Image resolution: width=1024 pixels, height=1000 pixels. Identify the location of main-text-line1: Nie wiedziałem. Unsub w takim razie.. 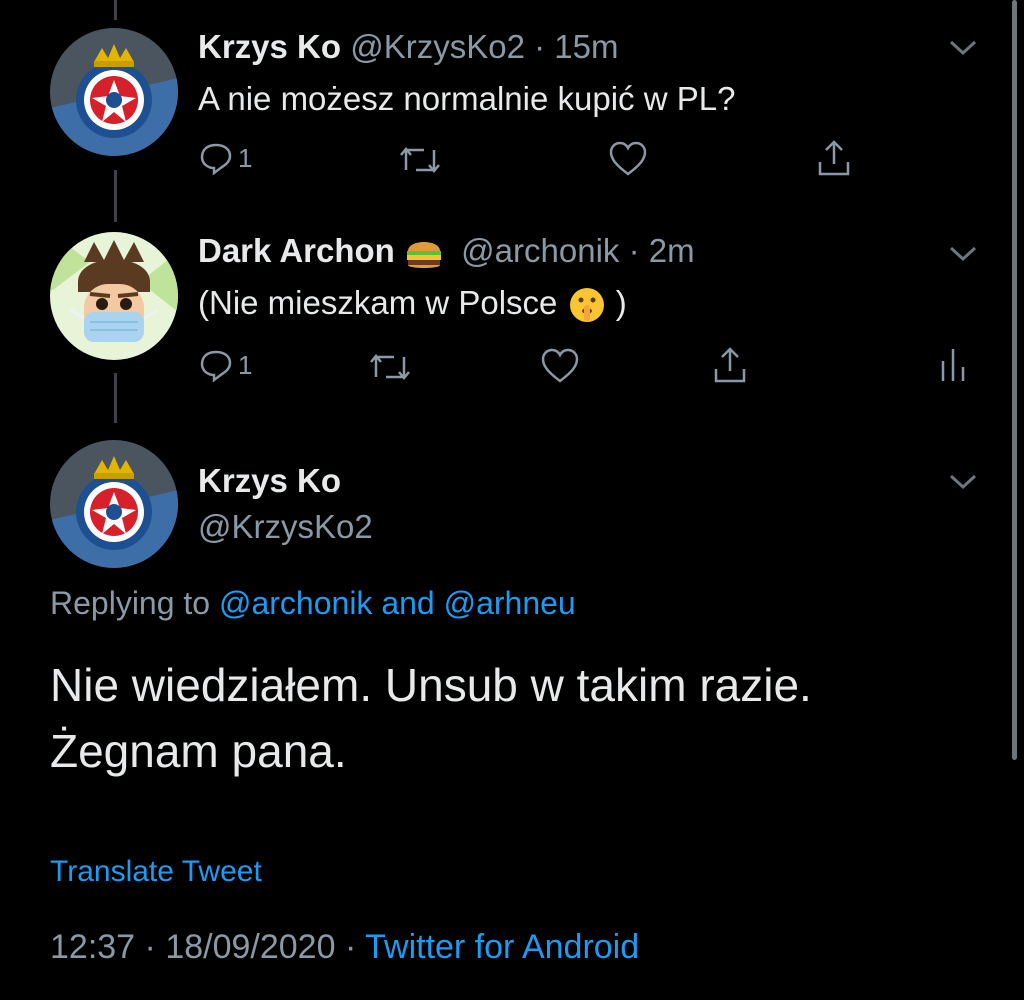
(431, 685).